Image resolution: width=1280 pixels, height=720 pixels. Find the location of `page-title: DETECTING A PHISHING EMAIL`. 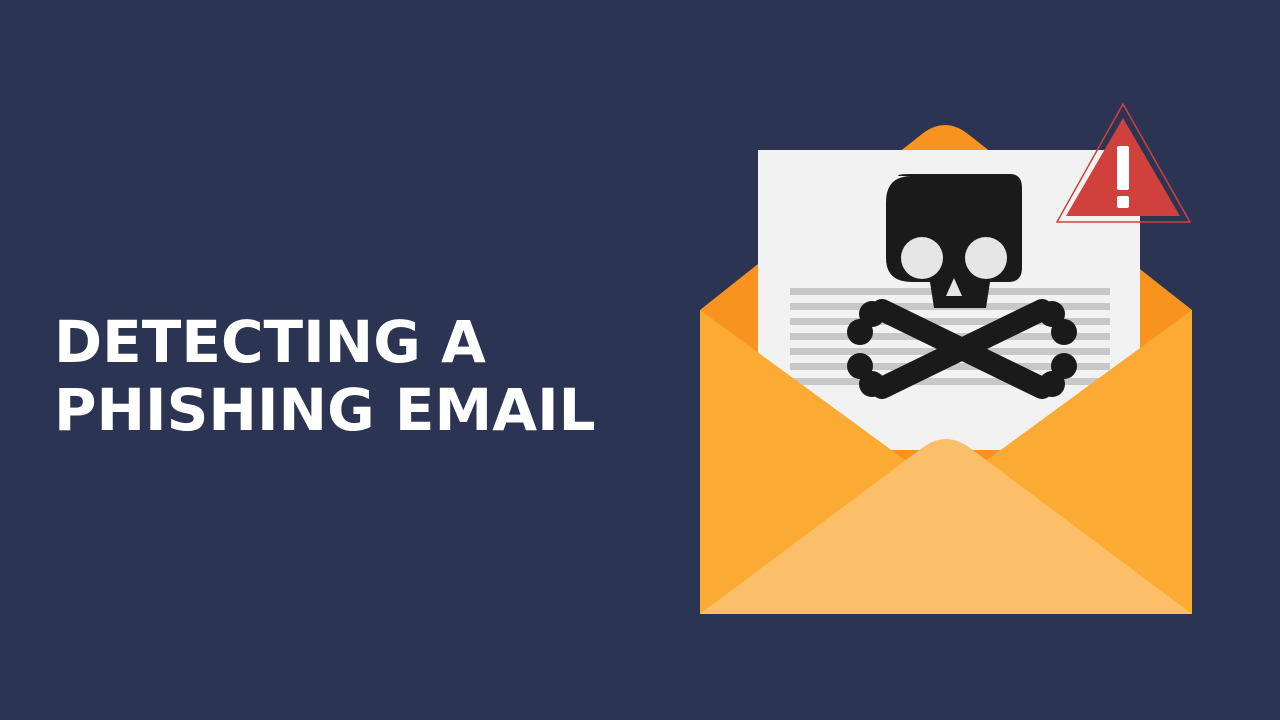

page-title: DETECTING A PHISHING EMAIL is located at coordinates (325, 376).